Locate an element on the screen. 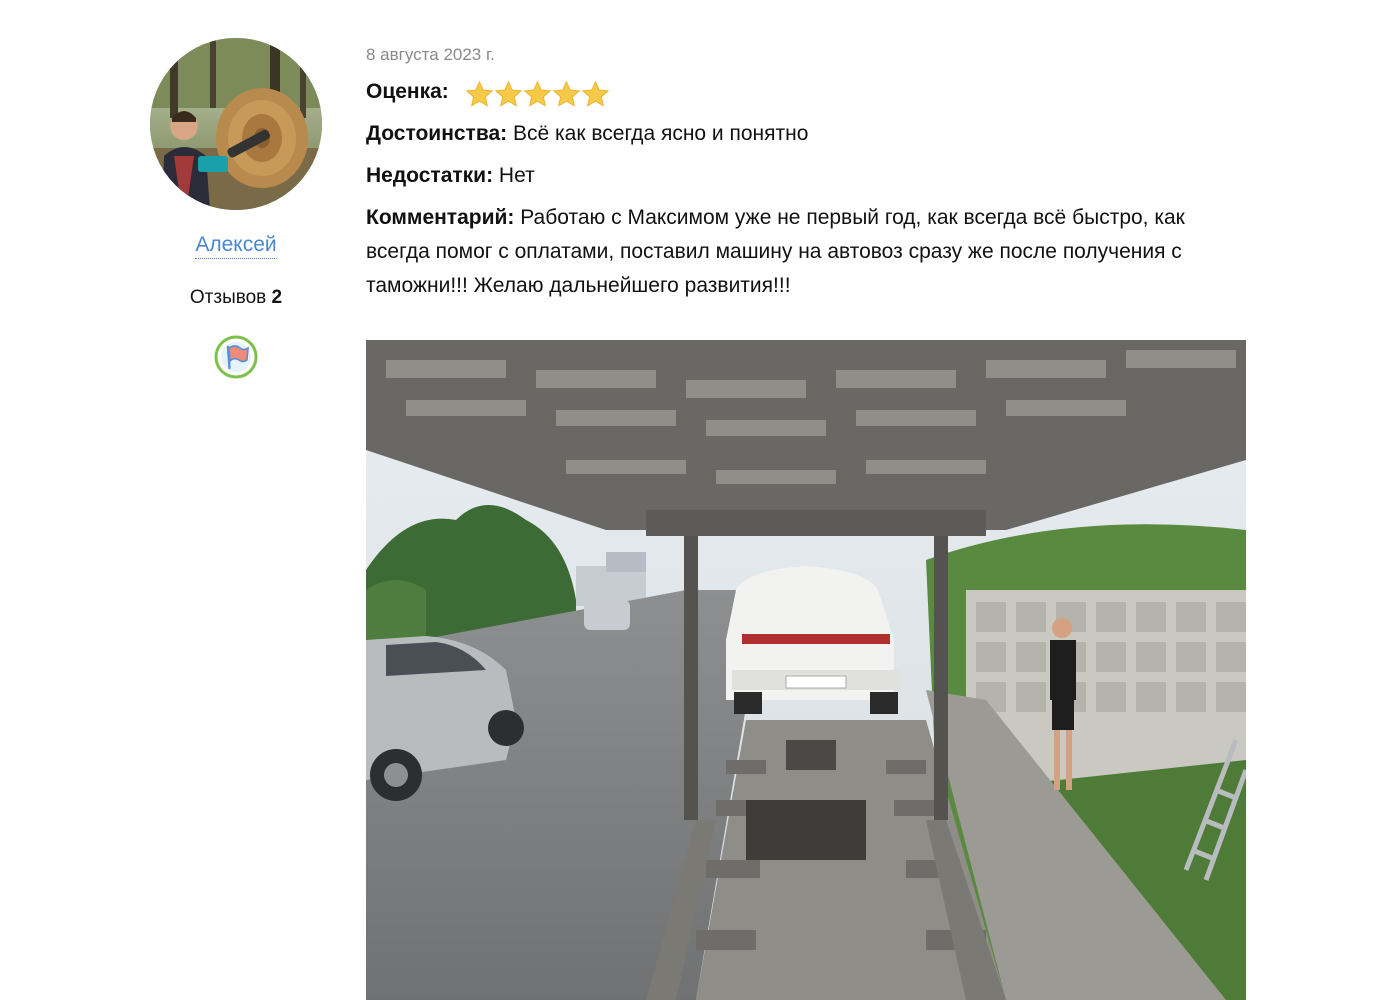 This screenshot has height=1000, width=1396. reviews-count-label: Отзывов is located at coordinates (228, 297).